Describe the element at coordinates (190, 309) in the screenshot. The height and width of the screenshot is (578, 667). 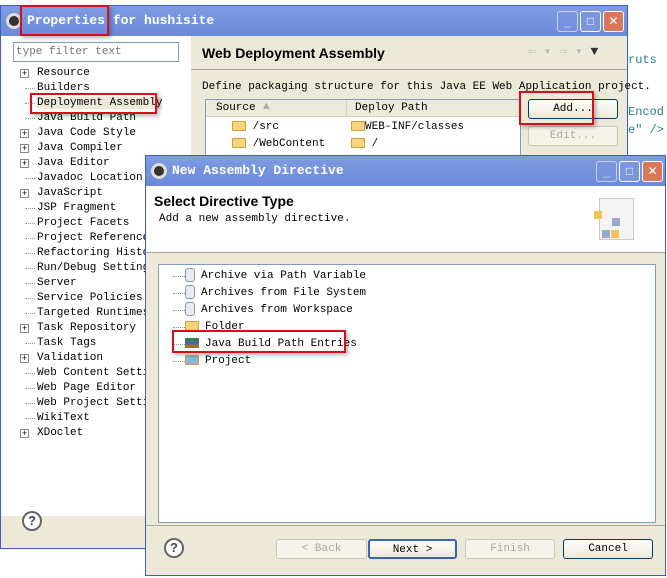
I see `jar-icon` at that location.